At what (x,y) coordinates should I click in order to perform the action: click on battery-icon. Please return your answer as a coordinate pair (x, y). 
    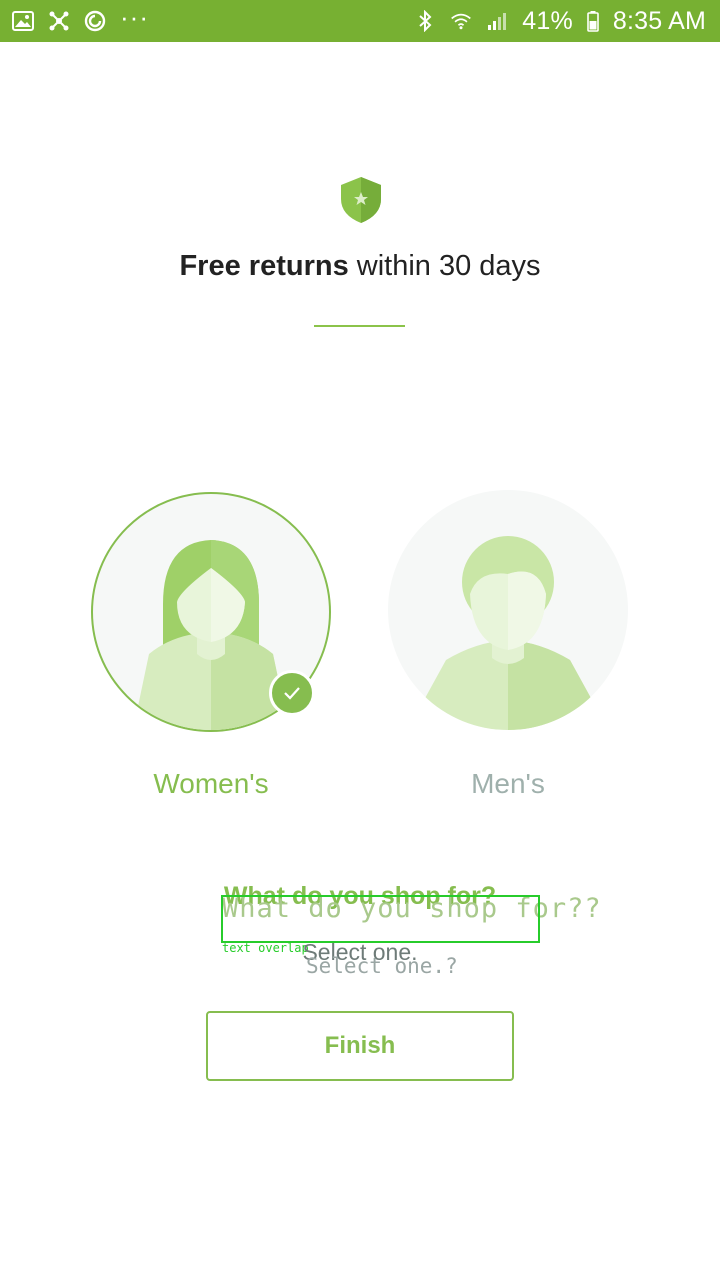
    Looking at the image, I should click on (593, 21).